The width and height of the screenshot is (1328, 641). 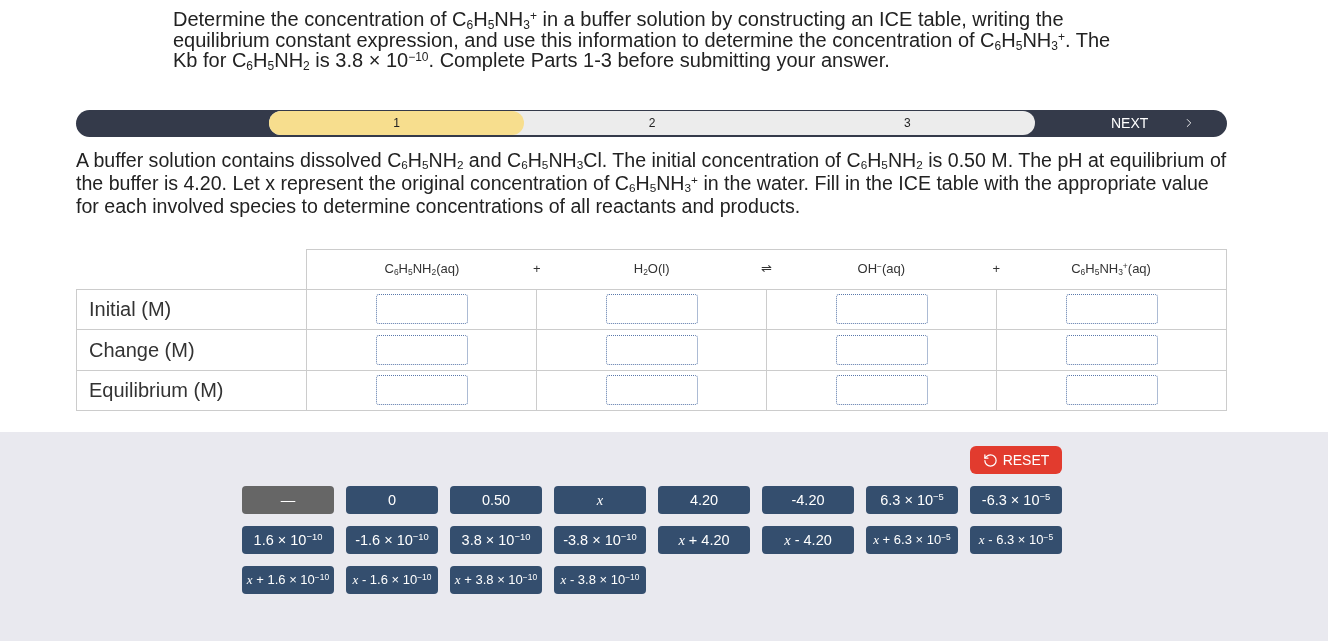 What do you see at coordinates (600, 500) in the screenshot?
I see `answer-tile: x` at bounding box center [600, 500].